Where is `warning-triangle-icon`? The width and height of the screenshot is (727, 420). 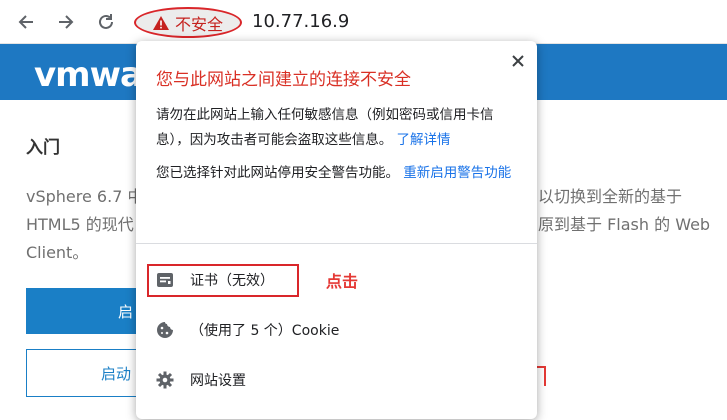
warning-triangle-icon is located at coordinates (160, 22).